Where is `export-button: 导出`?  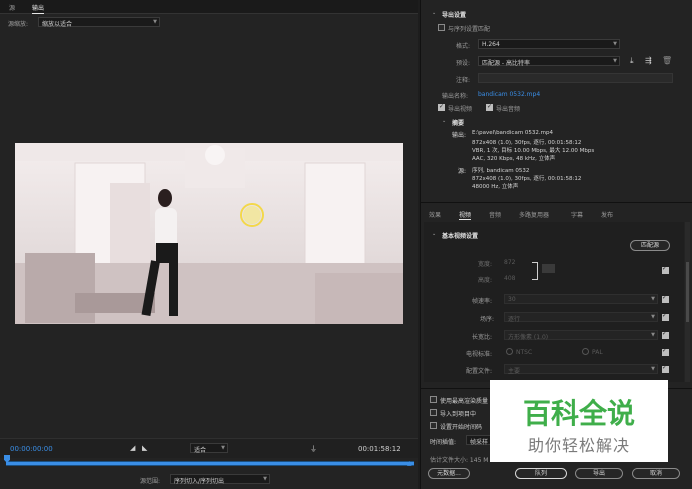 export-button: 导出 is located at coordinates (599, 473).